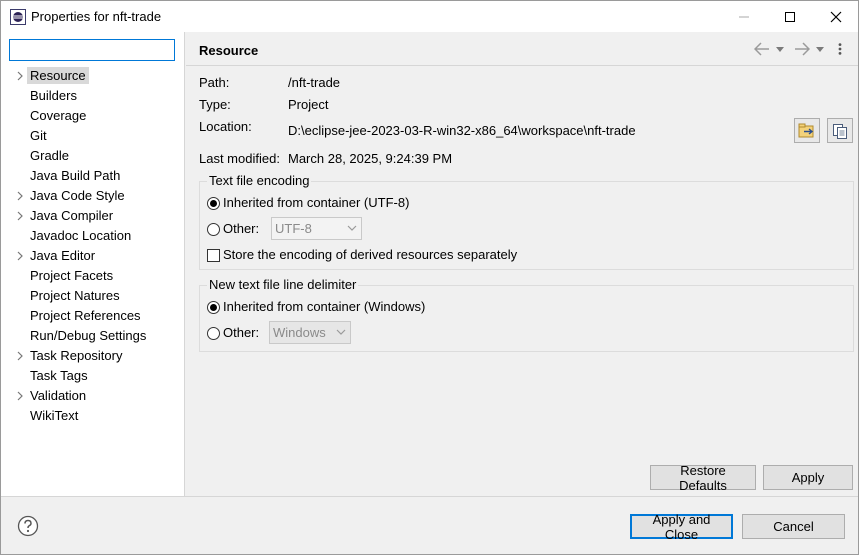 The image size is (859, 555). What do you see at coordinates (324, 306) in the screenshot?
I see `delimiter-inherited-label: Inherited from container (Windows)` at bounding box center [324, 306].